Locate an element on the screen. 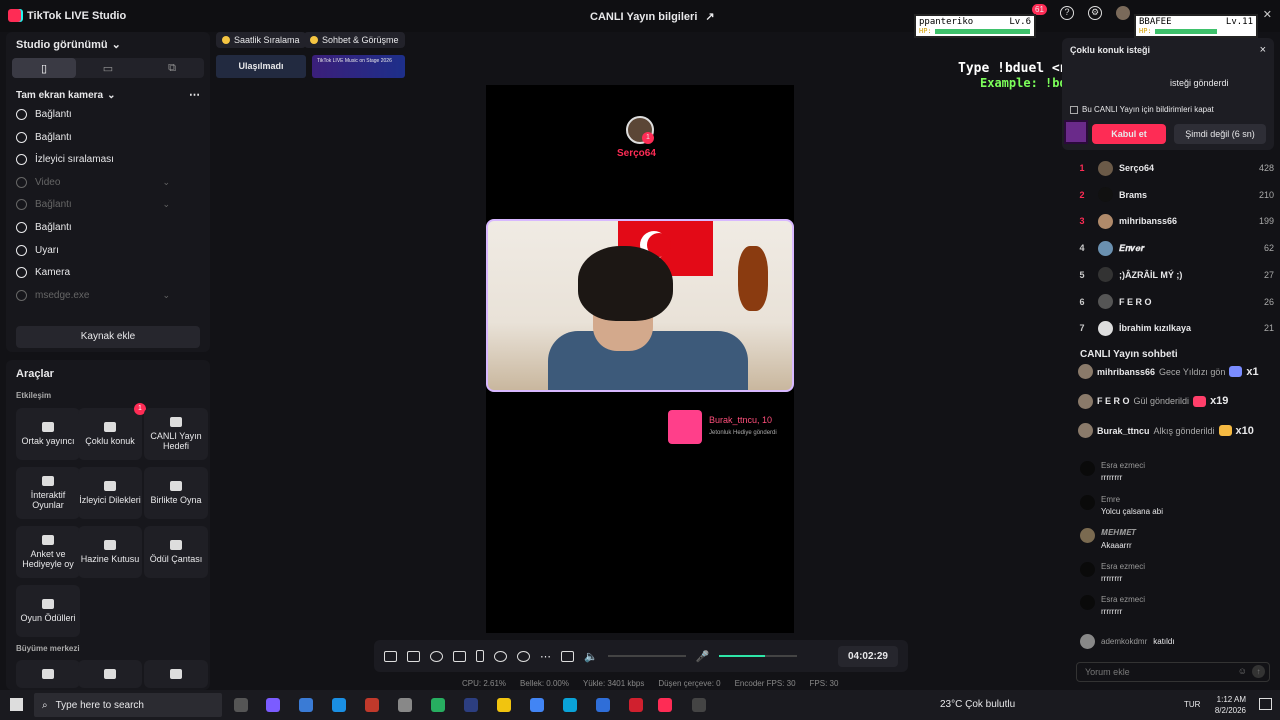 The height and width of the screenshot is (720, 1280). microphone-icon: 🎤 is located at coordinates (703, 656).